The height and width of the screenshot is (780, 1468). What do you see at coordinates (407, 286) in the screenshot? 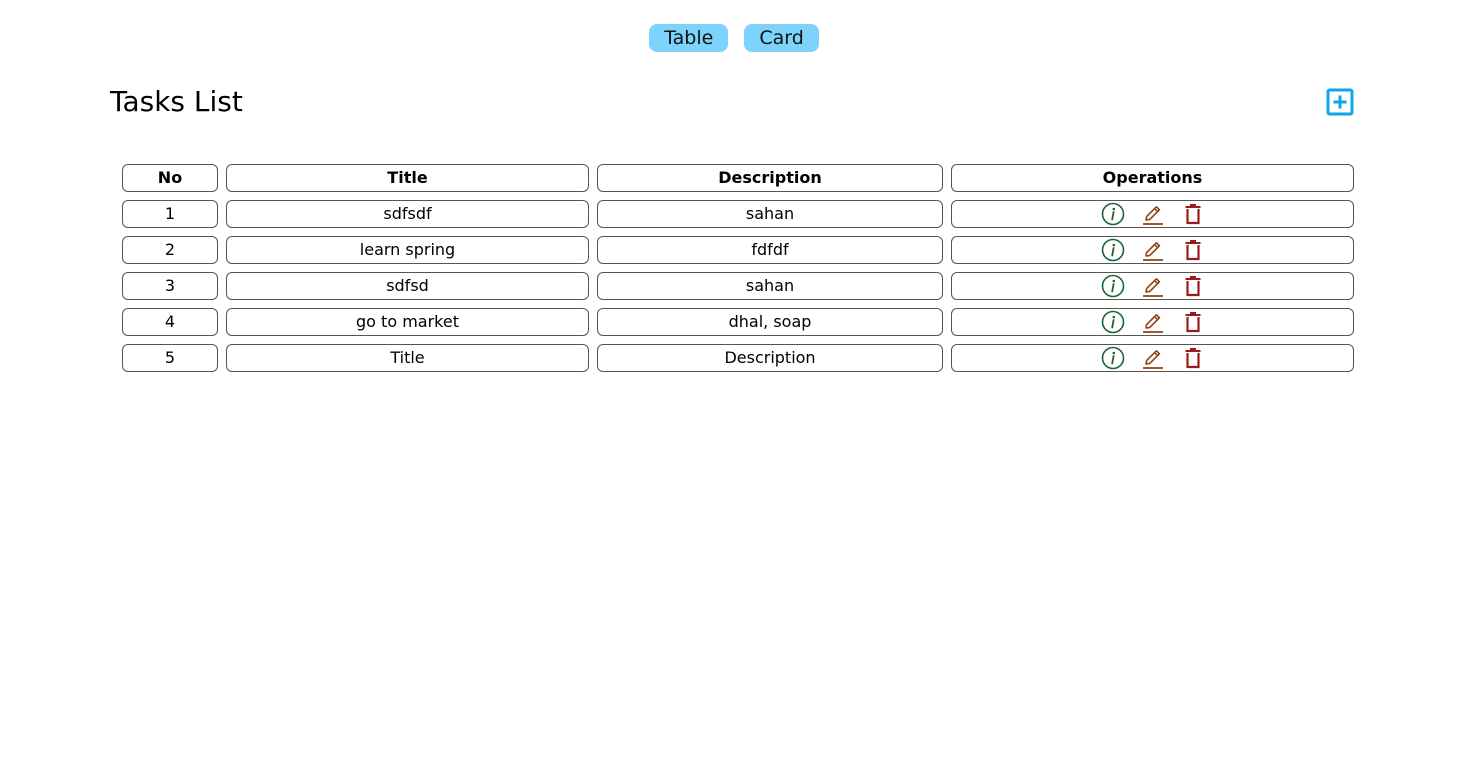
I see `task-title: sdfsd` at bounding box center [407, 286].